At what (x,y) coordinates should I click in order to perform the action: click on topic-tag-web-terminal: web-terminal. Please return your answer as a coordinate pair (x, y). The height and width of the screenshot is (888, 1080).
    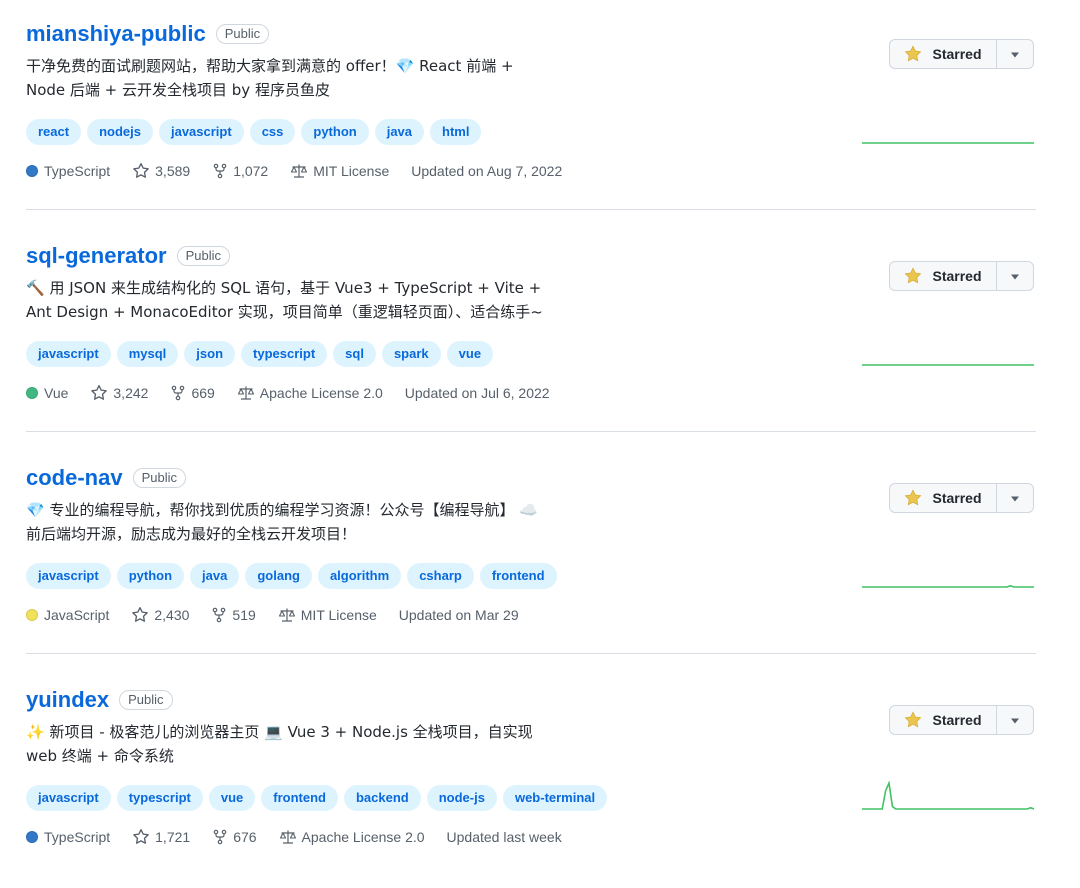
    Looking at the image, I should click on (555, 798).